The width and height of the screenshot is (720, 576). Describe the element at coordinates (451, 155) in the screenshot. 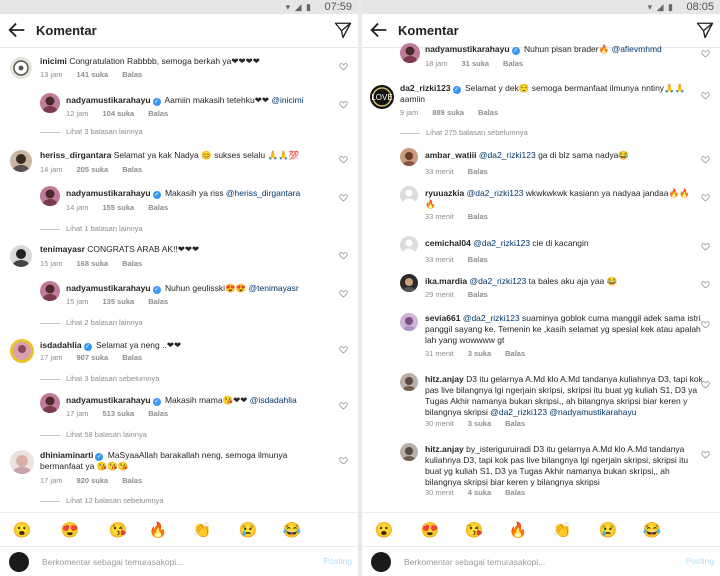

I see `comment-username: ambar_watiii` at that location.